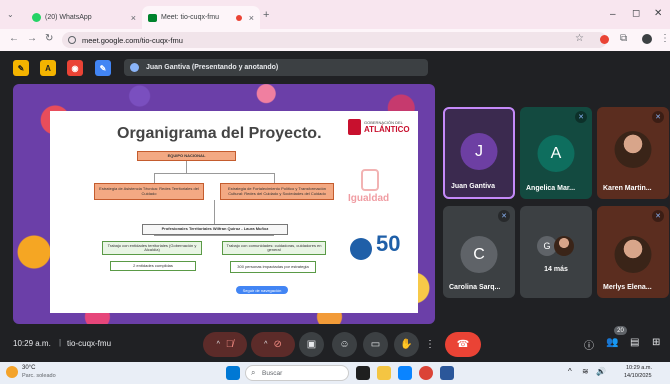  What do you see at coordinates (49, 38) in the screenshot?
I see `reload-icon: ↻` at bounding box center [49, 38].